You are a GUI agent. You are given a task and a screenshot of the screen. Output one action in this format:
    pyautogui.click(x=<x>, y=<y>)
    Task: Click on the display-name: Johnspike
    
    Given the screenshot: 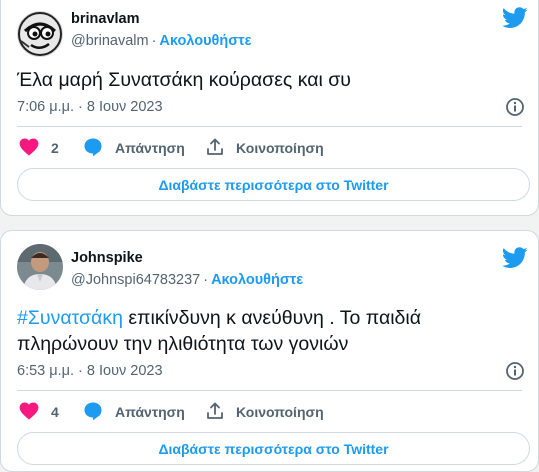 What is the action you would take?
    pyautogui.click(x=107, y=258)
    